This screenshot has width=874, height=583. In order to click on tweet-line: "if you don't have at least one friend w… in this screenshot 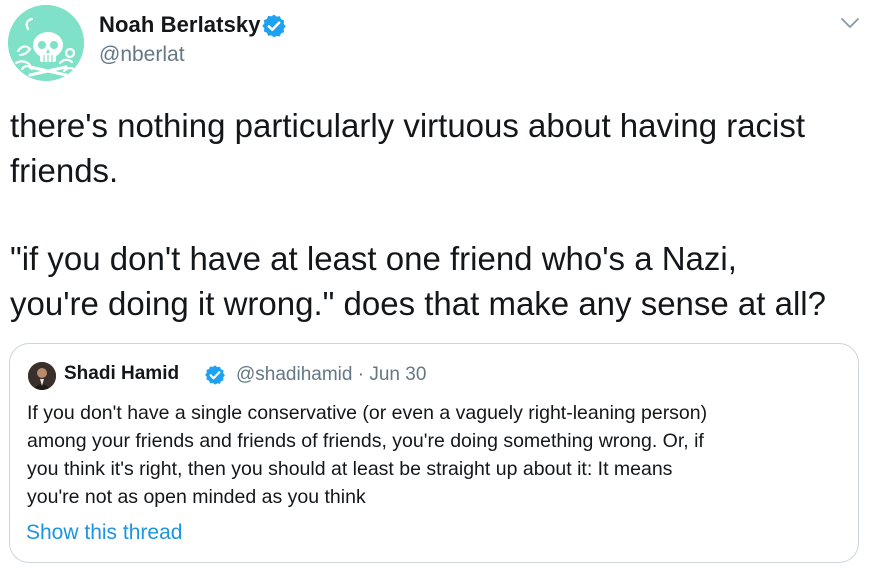, I will do `click(373, 258)`.